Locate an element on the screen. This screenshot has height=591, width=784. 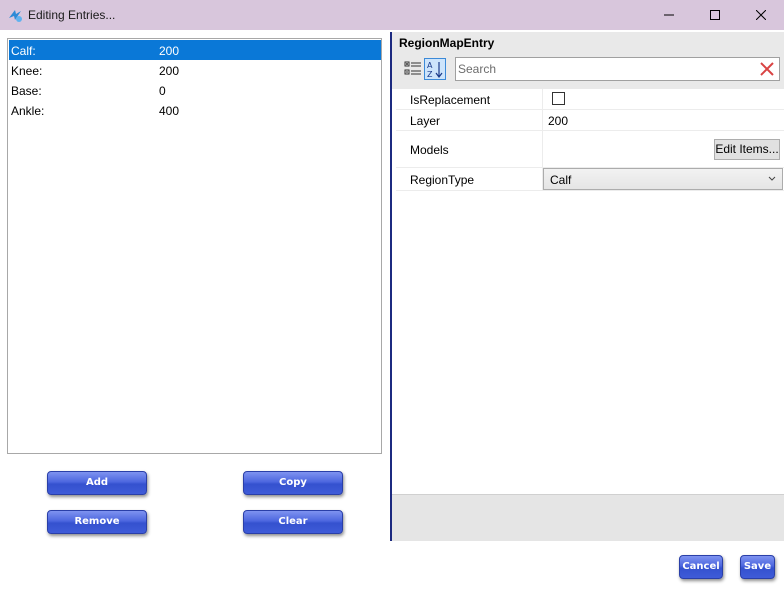
list-item: Base: 0 is located at coordinates (195, 90).